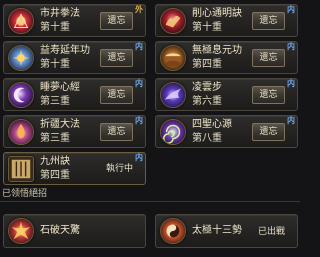 The height and width of the screenshot is (257, 320). I want to click on ultimate-card-2: 太極十三勢 已出戰, so click(226, 231).